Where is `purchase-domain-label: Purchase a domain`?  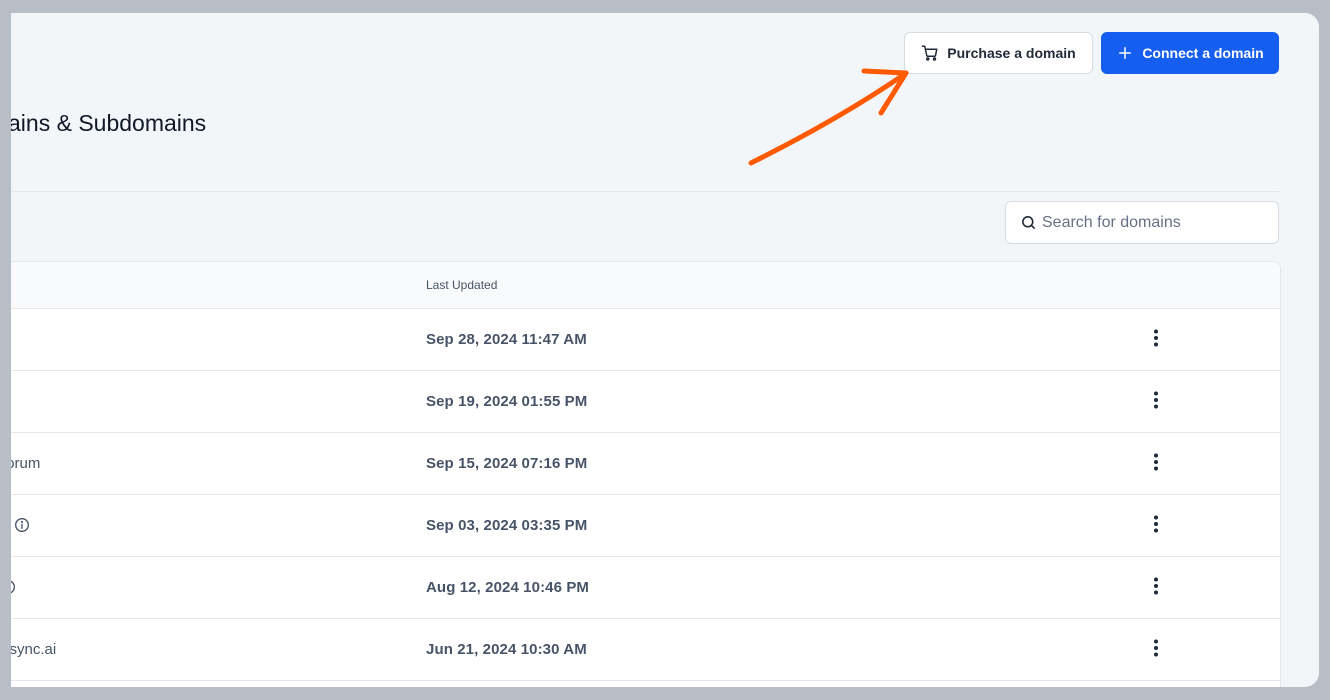 purchase-domain-label: Purchase a domain is located at coordinates (1011, 53).